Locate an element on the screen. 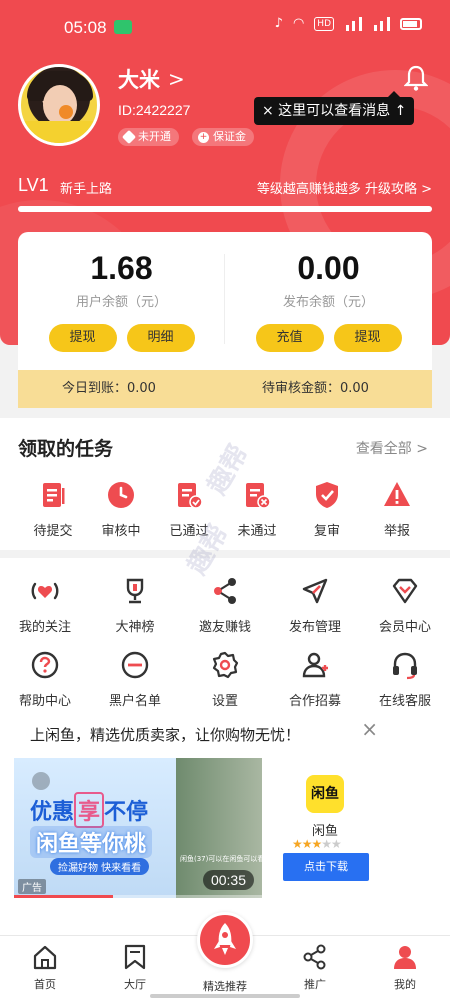  plus-icon: + is located at coordinates (203, 137).